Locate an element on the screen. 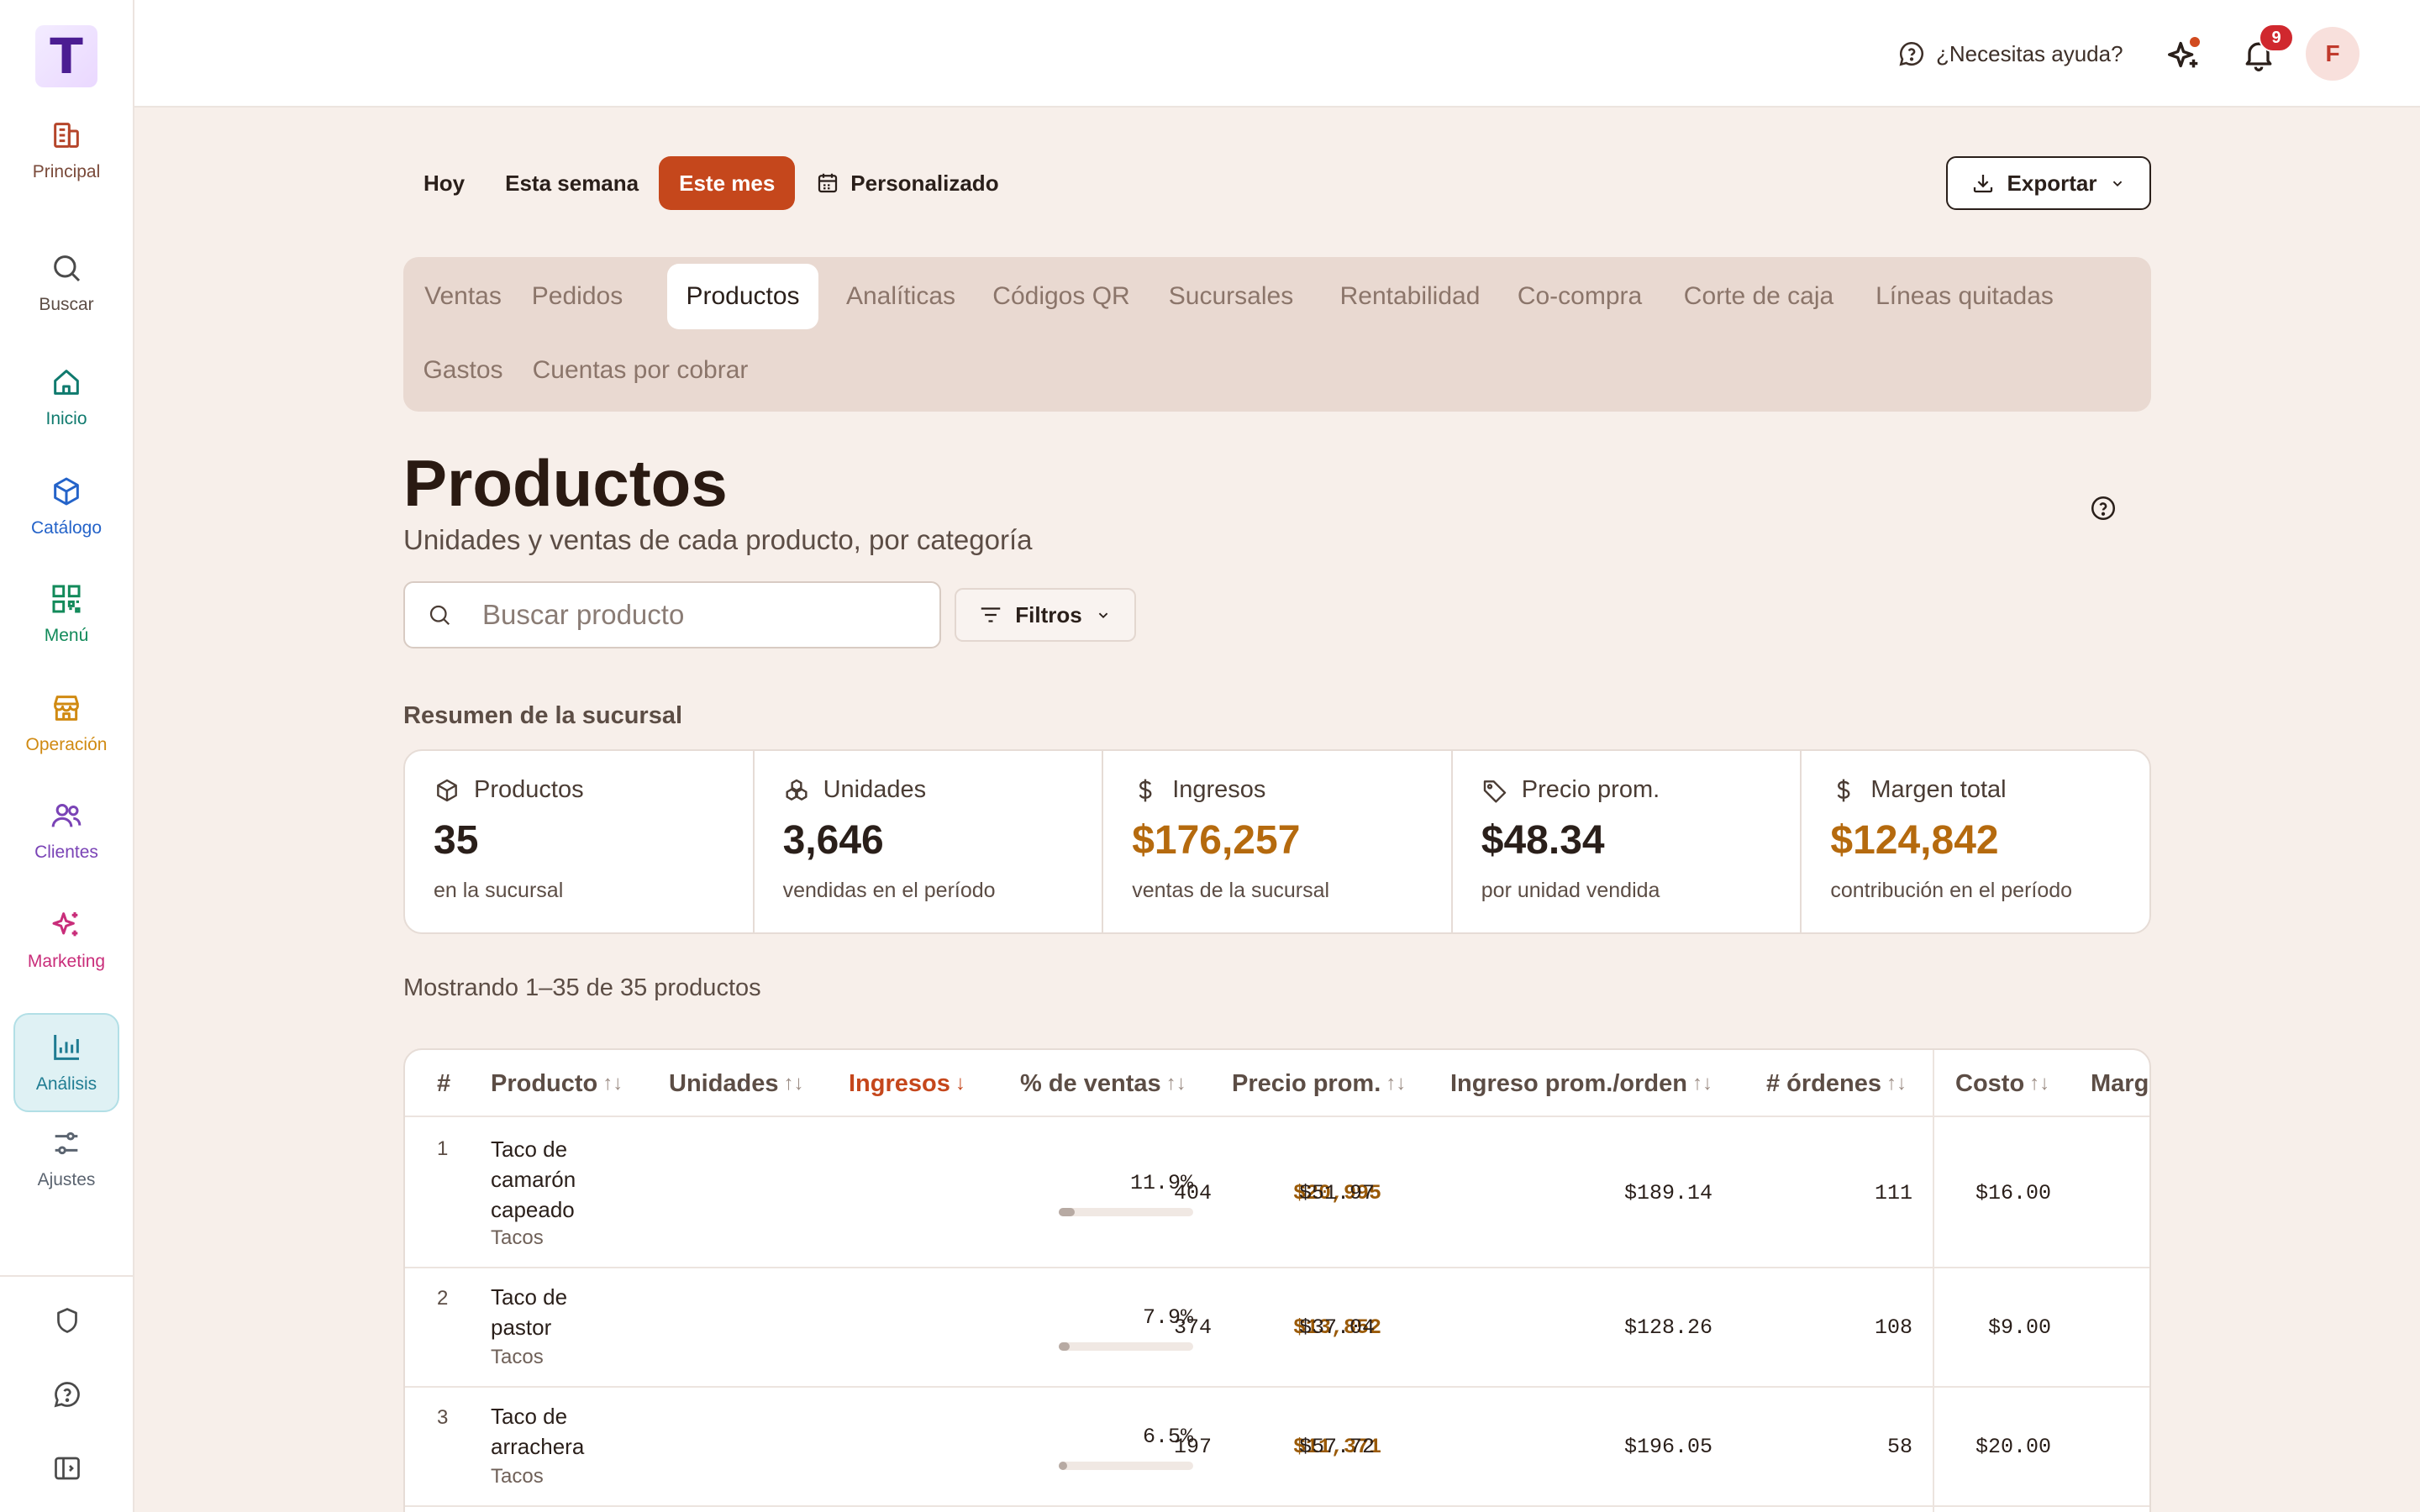 This screenshot has width=2420, height=1512. stat-value: $176,257 is located at coordinates (1216, 840).